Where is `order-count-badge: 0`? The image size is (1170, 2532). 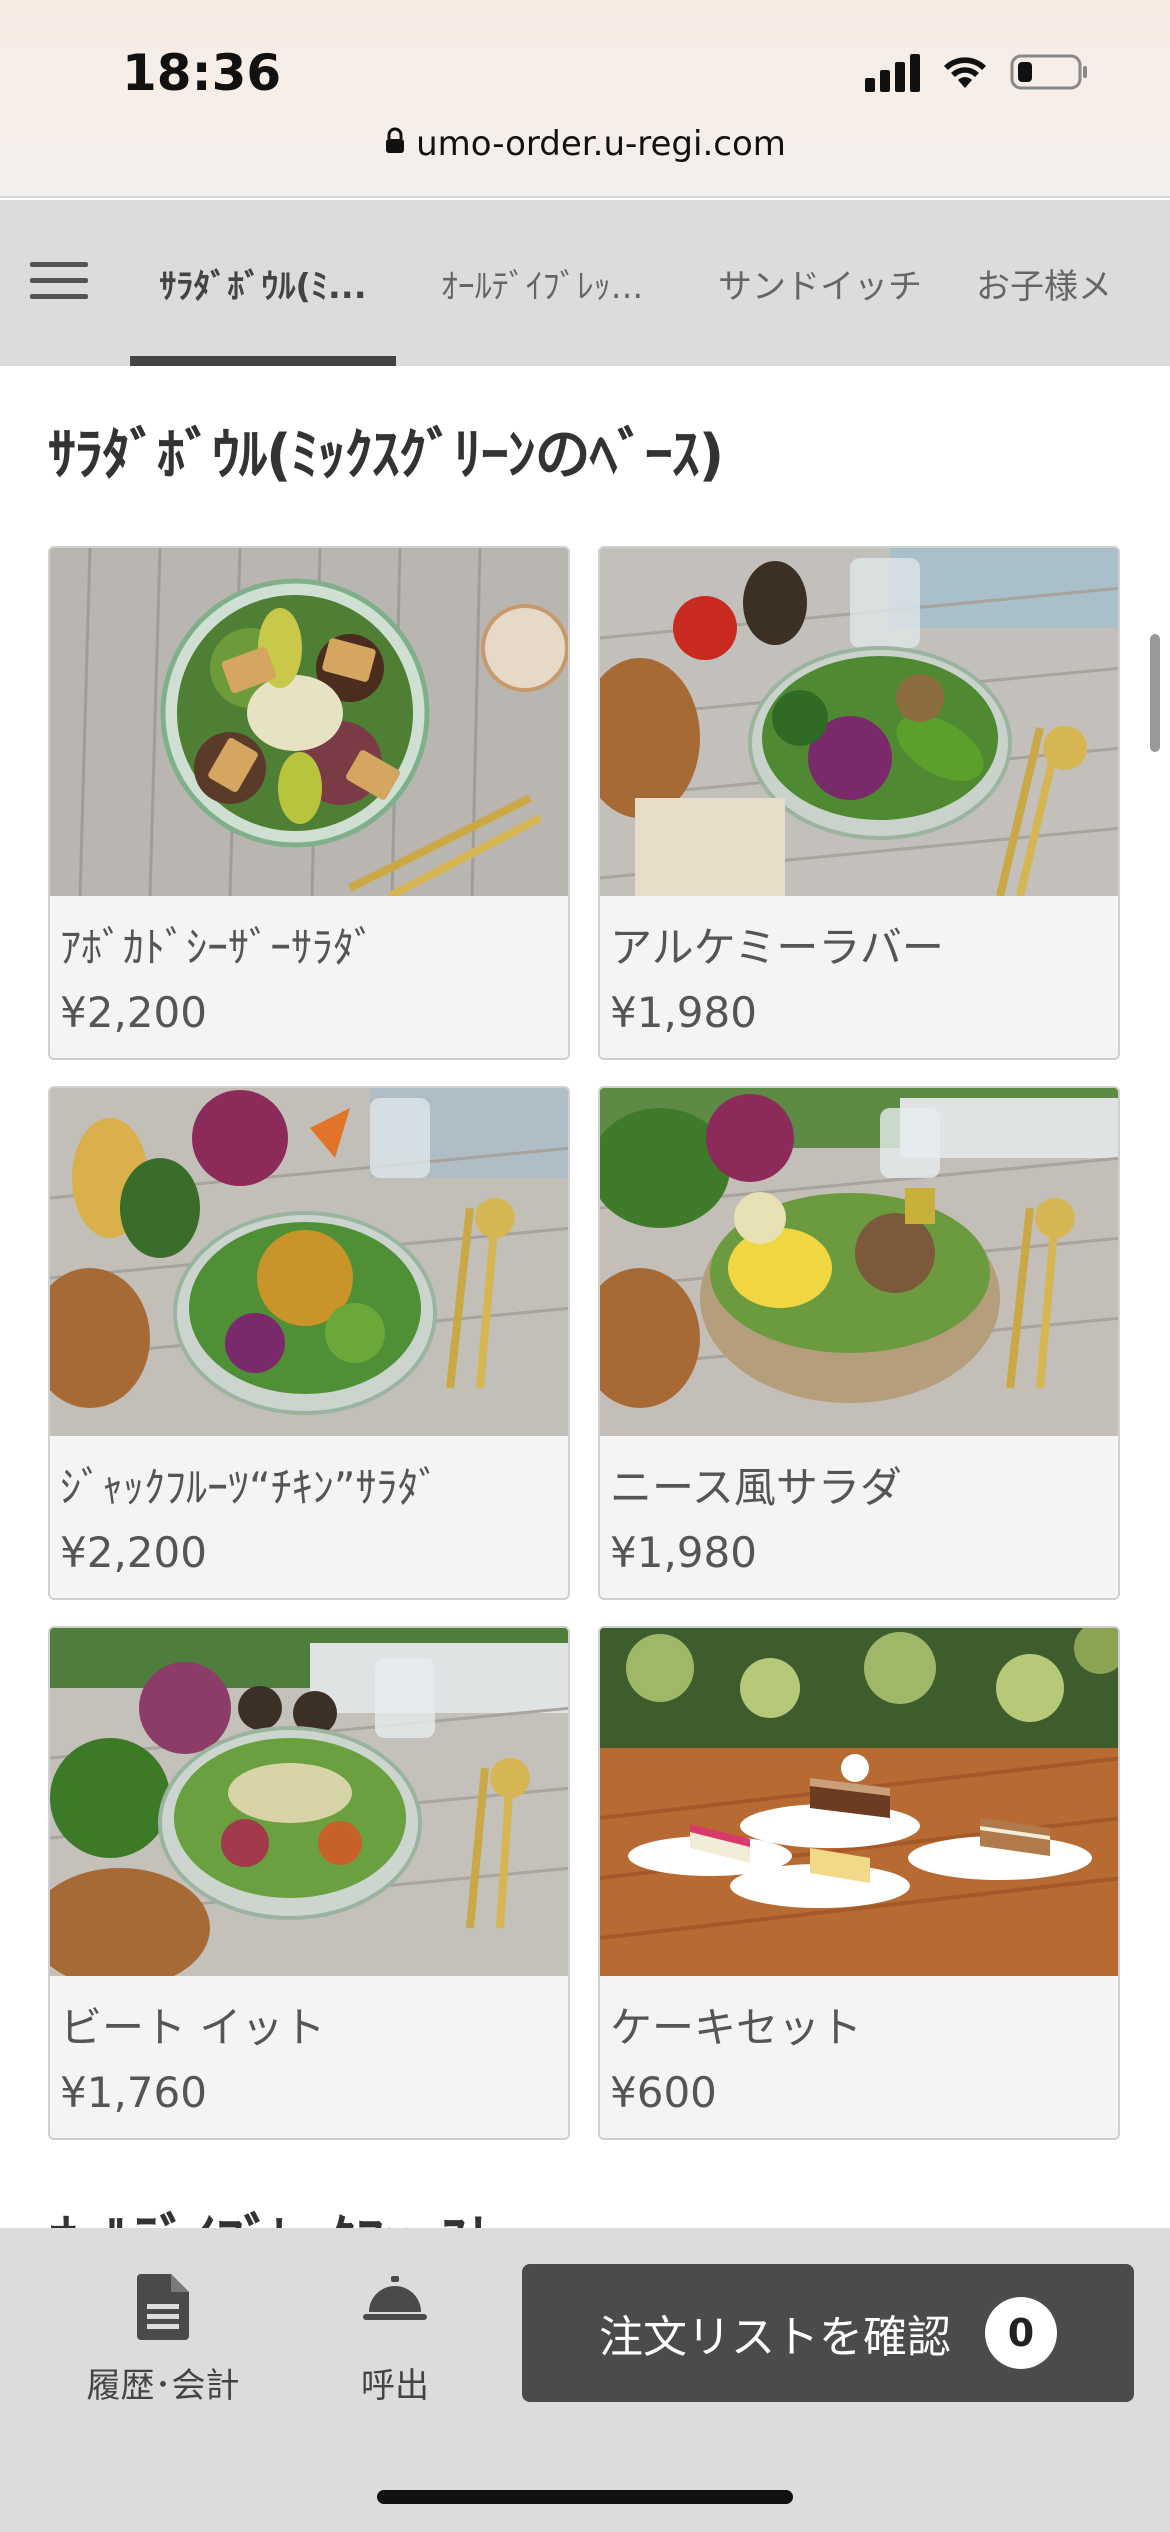 order-count-badge: 0 is located at coordinates (1021, 2333).